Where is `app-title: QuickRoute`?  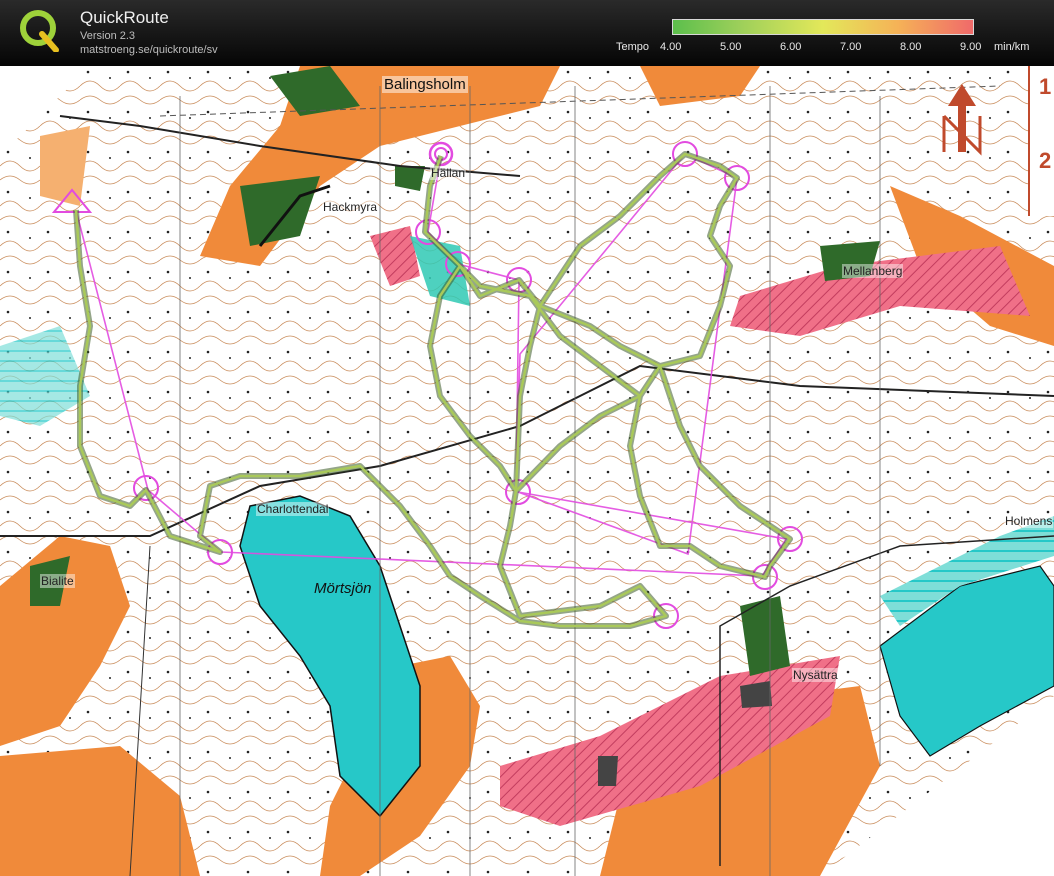
app-title: QuickRoute is located at coordinates (124, 17).